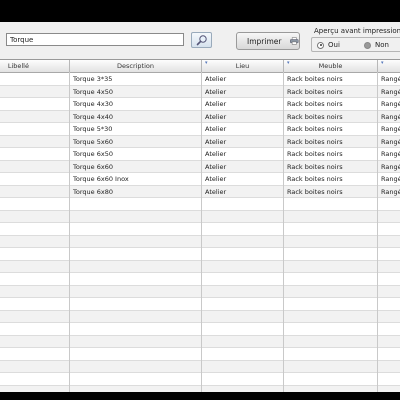  I want to click on search-button, so click(201, 40).